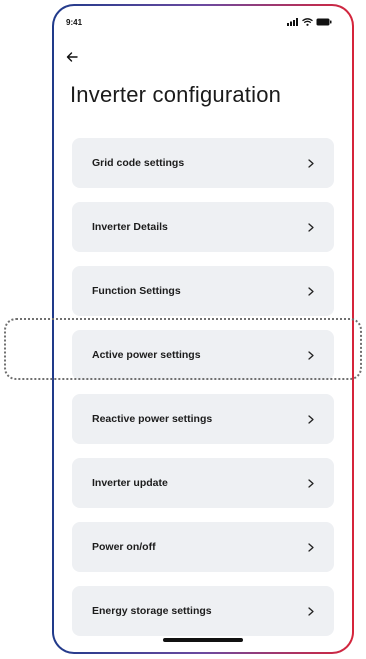 The image size is (366, 659). I want to click on settings-item-label: Inverter Details, so click(130, 227).